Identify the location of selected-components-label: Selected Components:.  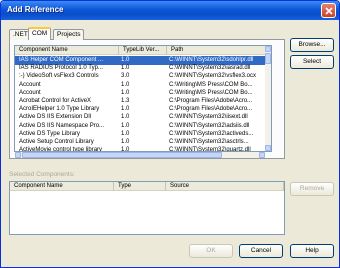
(42, 174).